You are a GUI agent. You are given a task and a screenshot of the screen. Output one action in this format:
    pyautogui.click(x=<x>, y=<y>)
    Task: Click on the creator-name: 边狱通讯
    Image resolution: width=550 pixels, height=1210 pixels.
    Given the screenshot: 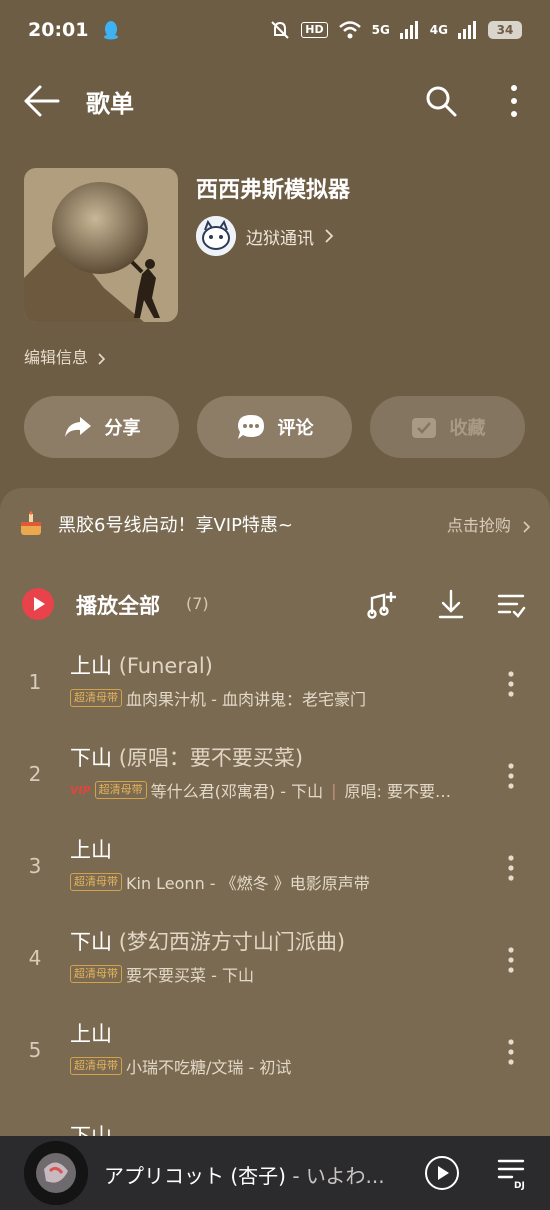 What is the action you would take?
    pyautogui.click(x=280, y=238)
    